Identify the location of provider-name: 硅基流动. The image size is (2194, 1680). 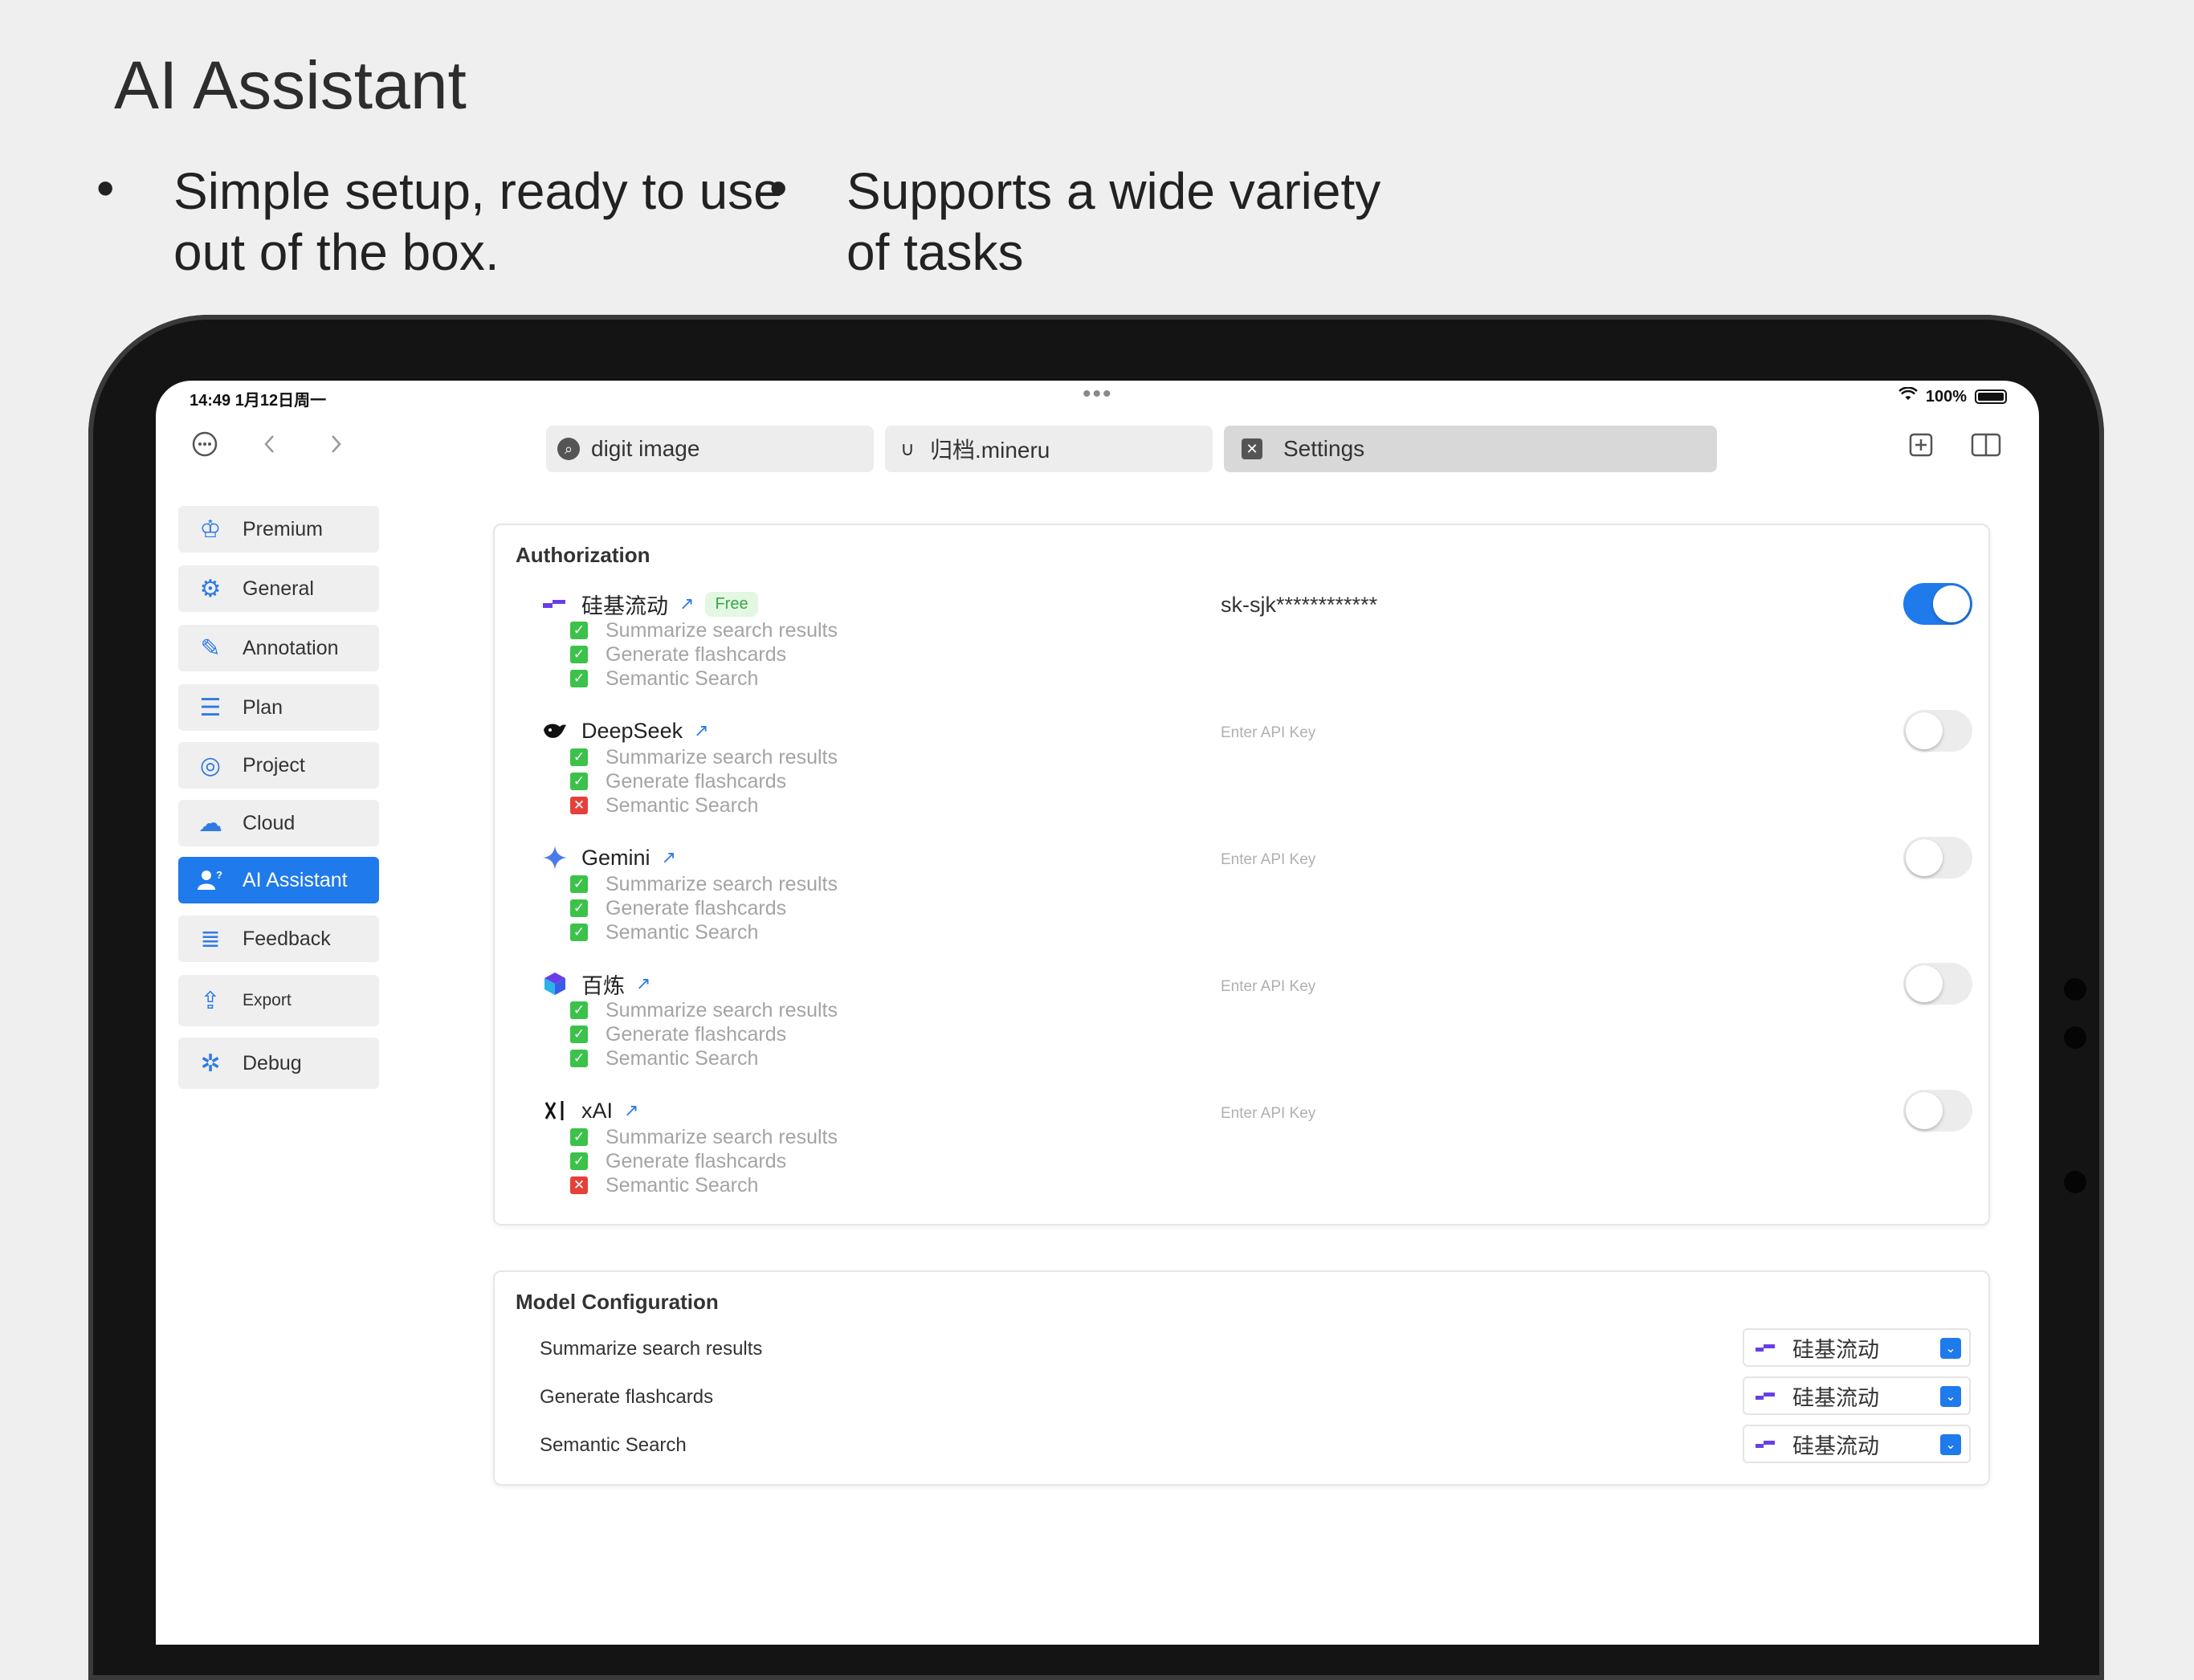
(624, 605).